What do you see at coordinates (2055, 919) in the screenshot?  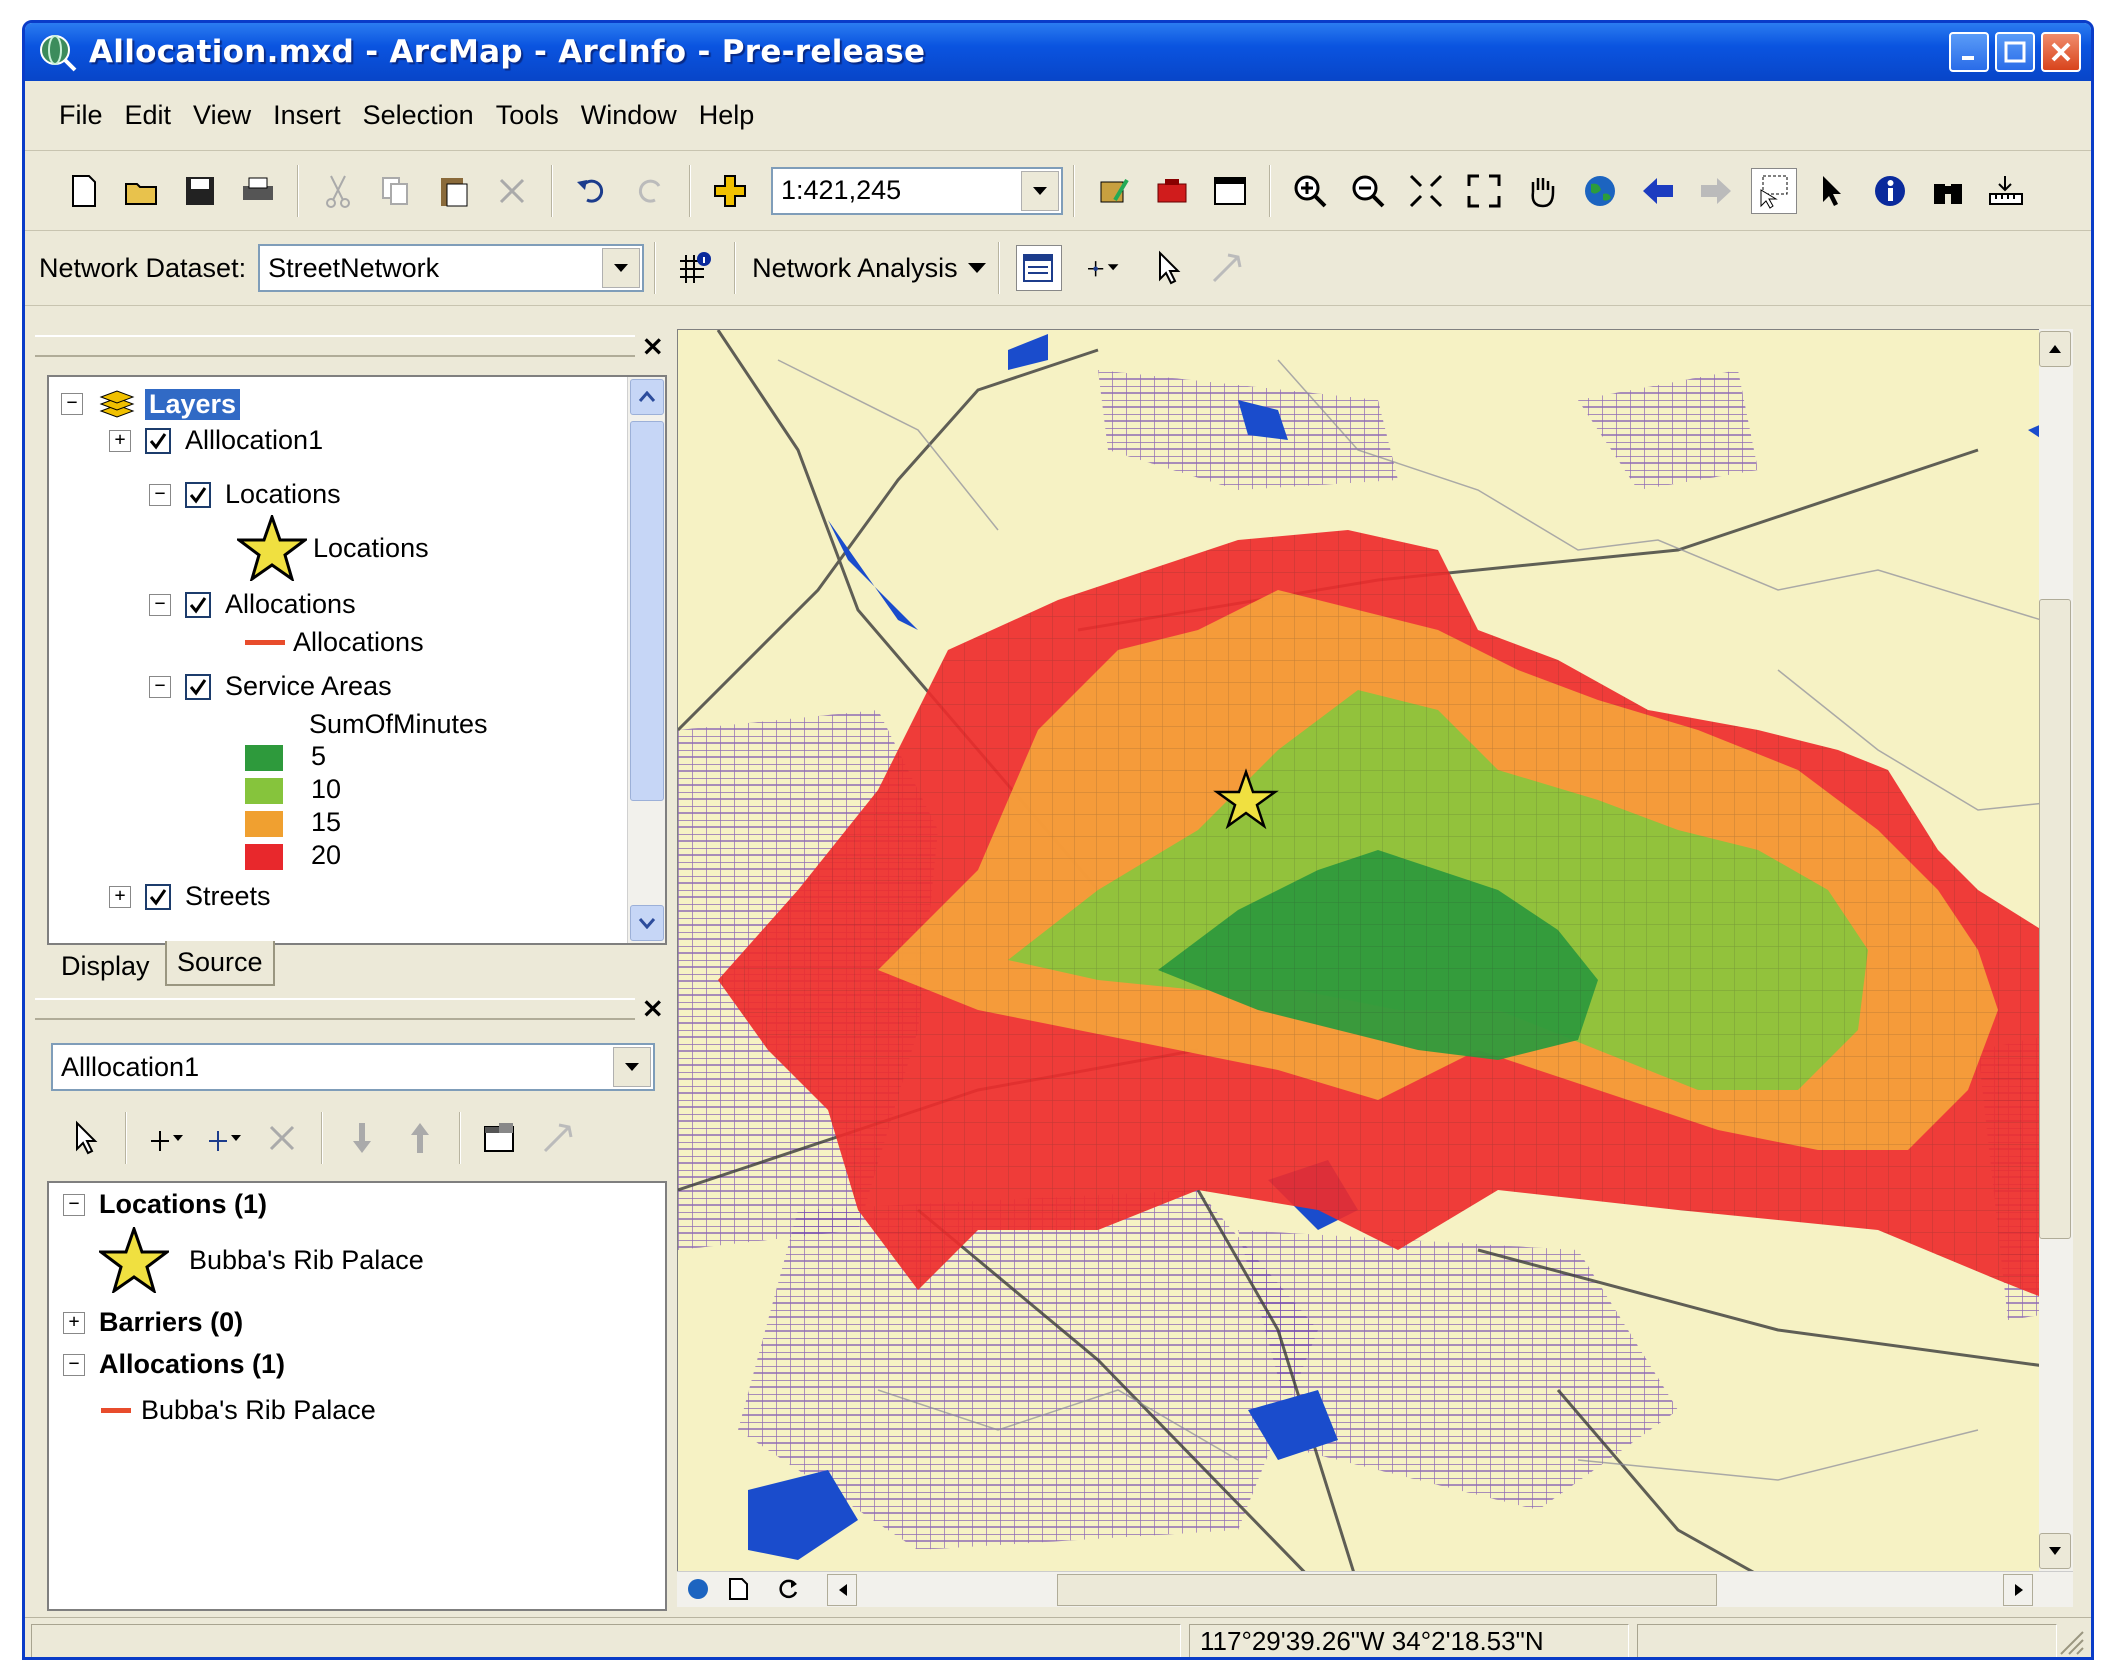 I see `map-vscroll-thumb` at bounding box center [2055, 919].